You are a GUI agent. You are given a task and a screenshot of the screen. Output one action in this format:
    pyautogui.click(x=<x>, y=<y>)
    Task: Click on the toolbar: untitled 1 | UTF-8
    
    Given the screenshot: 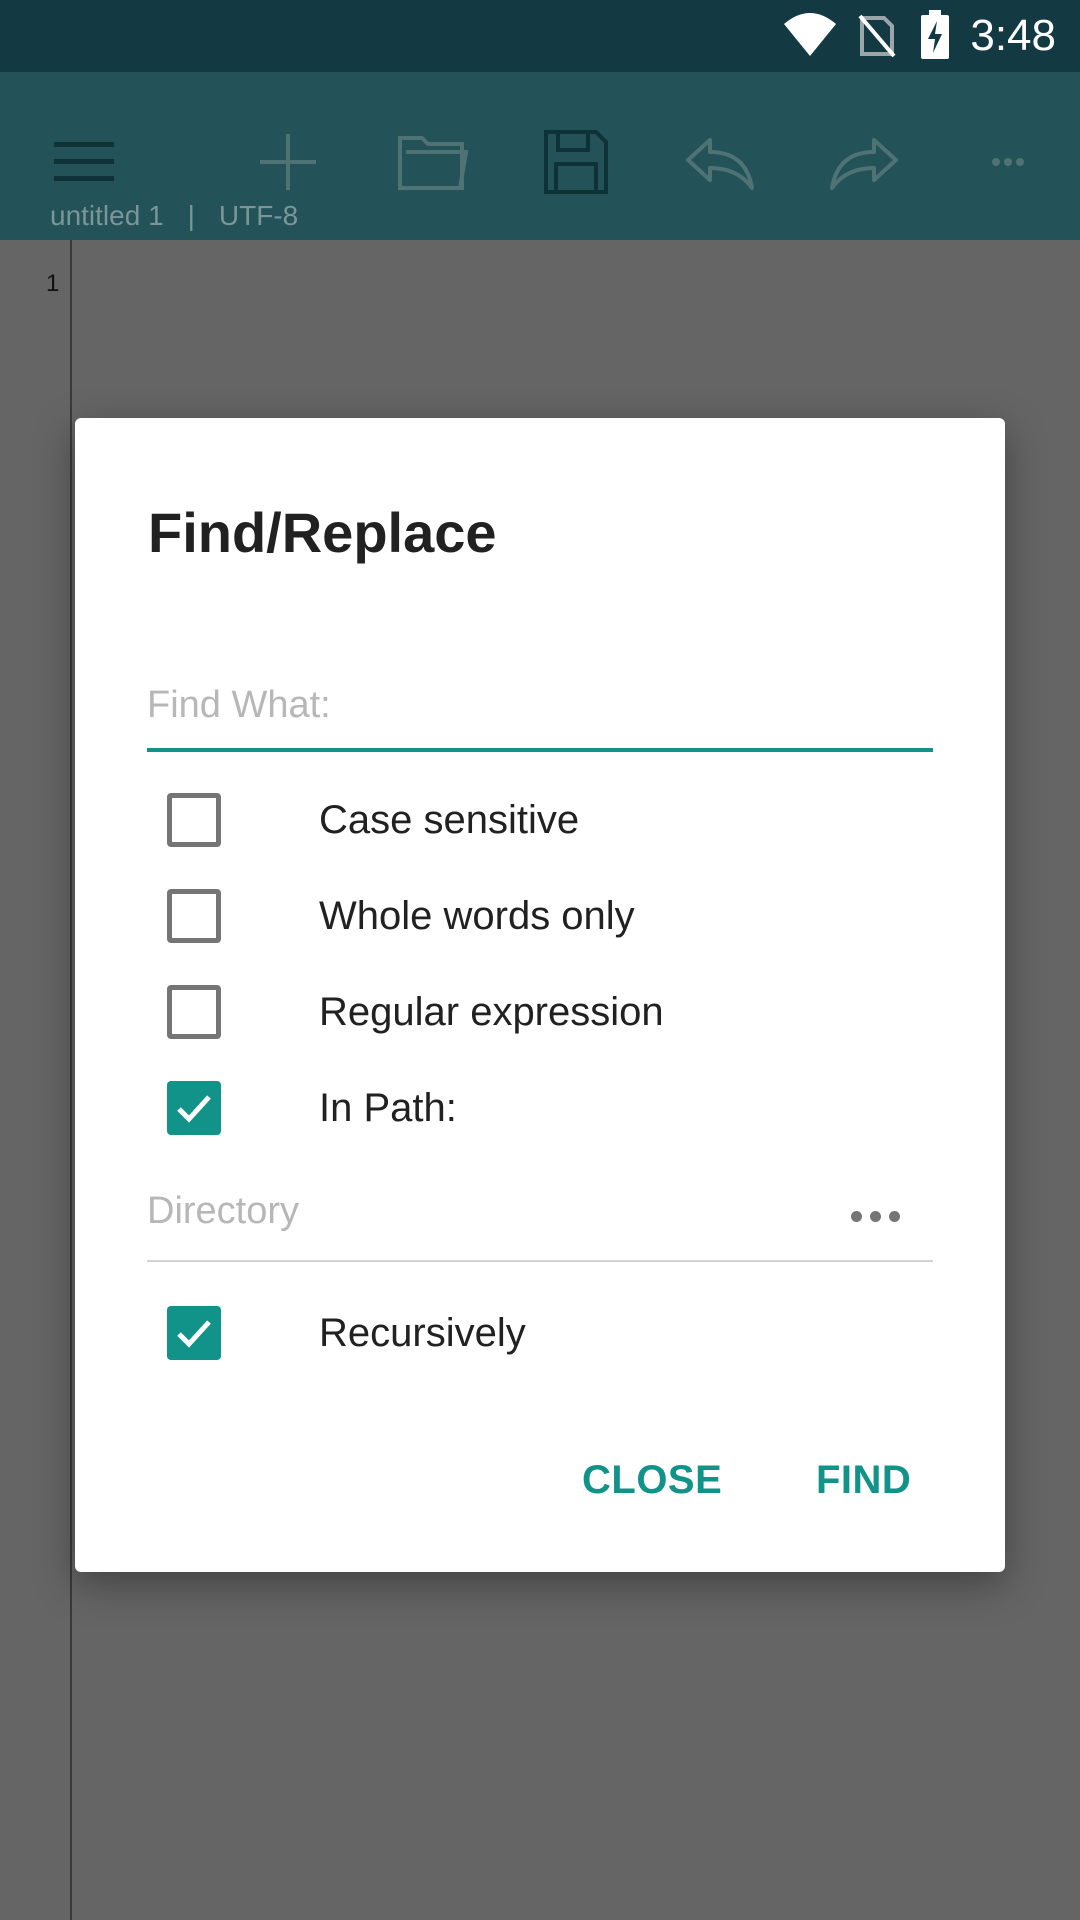 What is the action you would take?
    pyautogui.click(x=540, y=156)
    